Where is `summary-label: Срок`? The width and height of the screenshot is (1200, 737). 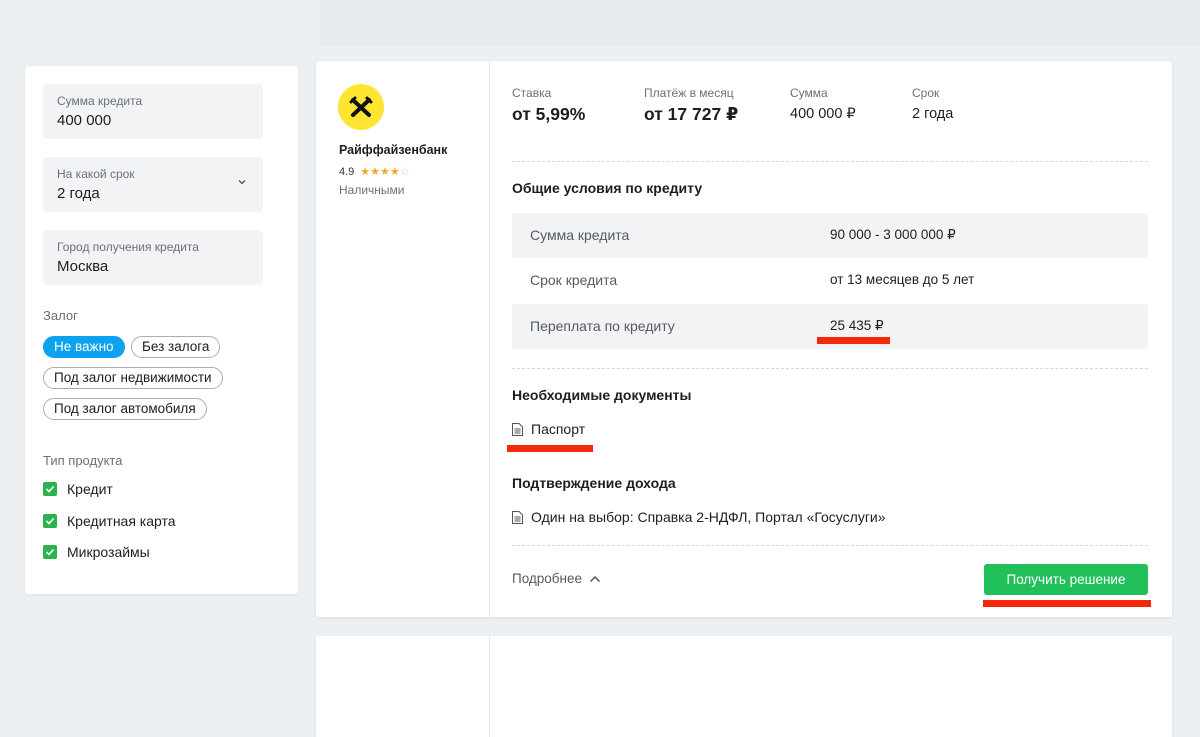 summary-label: Срок is located at coordinates (926, 93).